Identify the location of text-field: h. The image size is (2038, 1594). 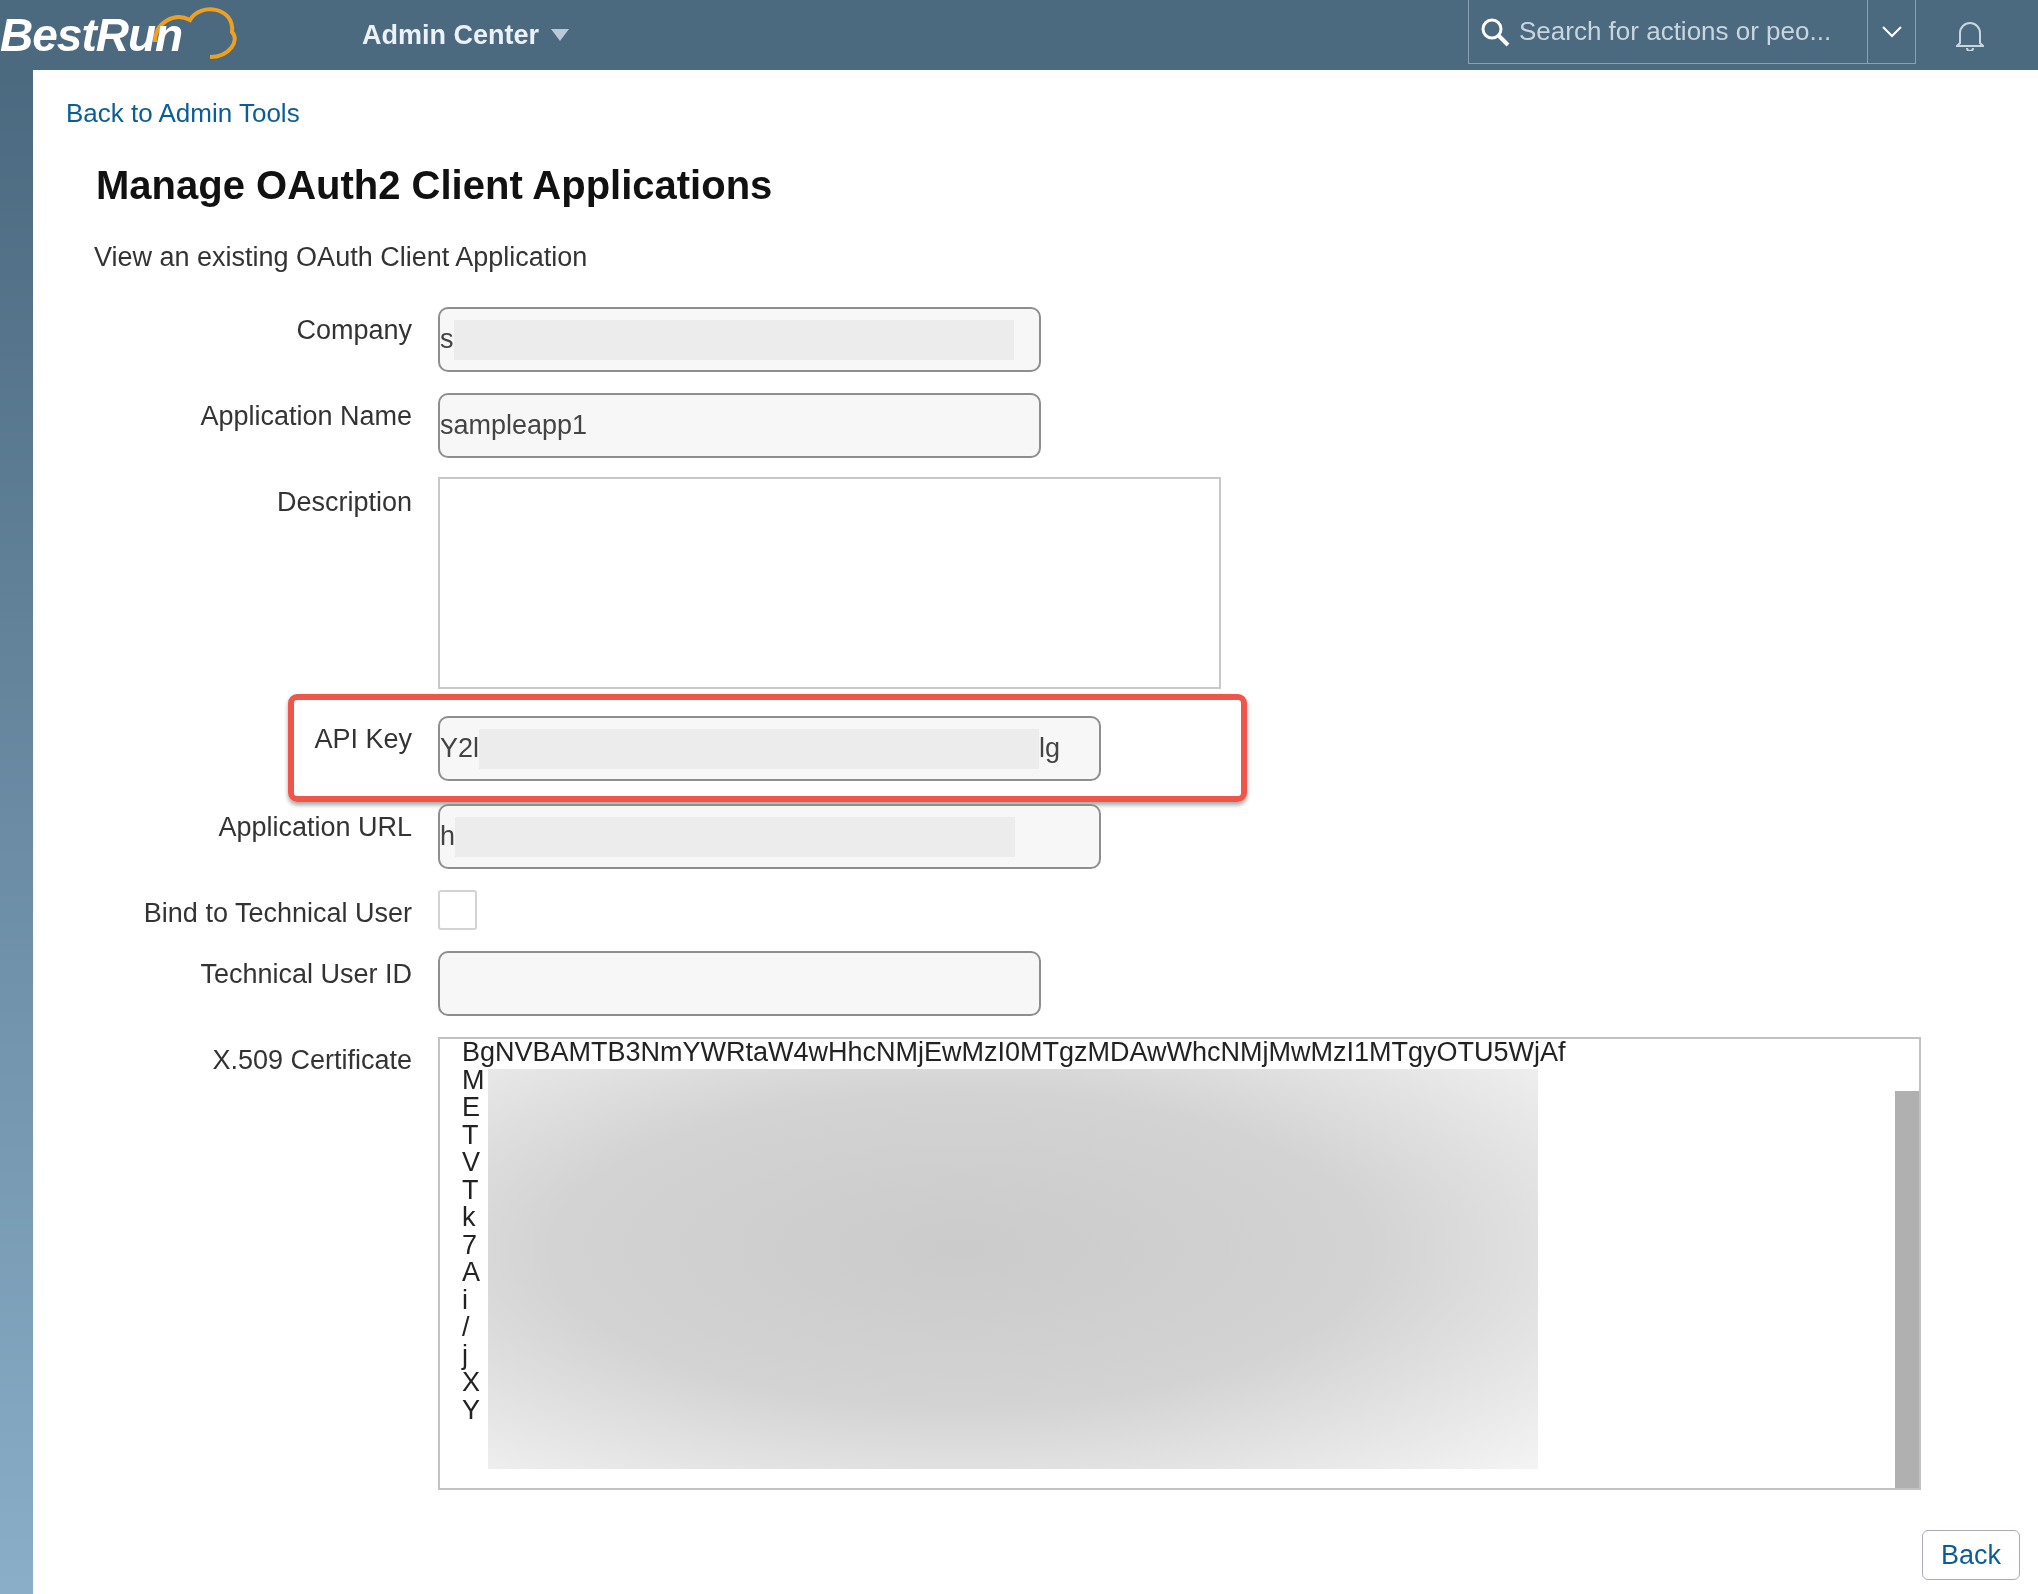
(769, 836).